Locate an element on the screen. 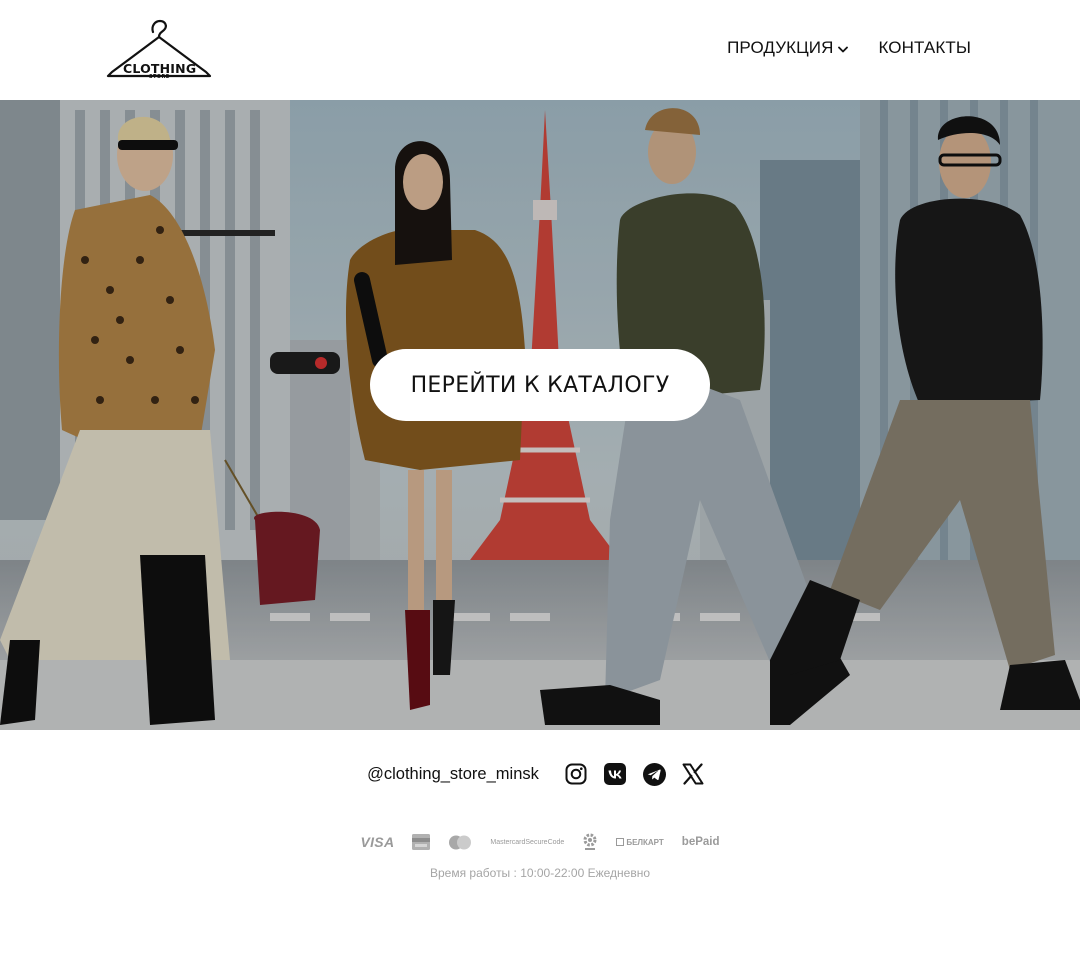 The height and width of the screenshot is (980, 1080). instagram-icon is located at coordinates (576, 774).